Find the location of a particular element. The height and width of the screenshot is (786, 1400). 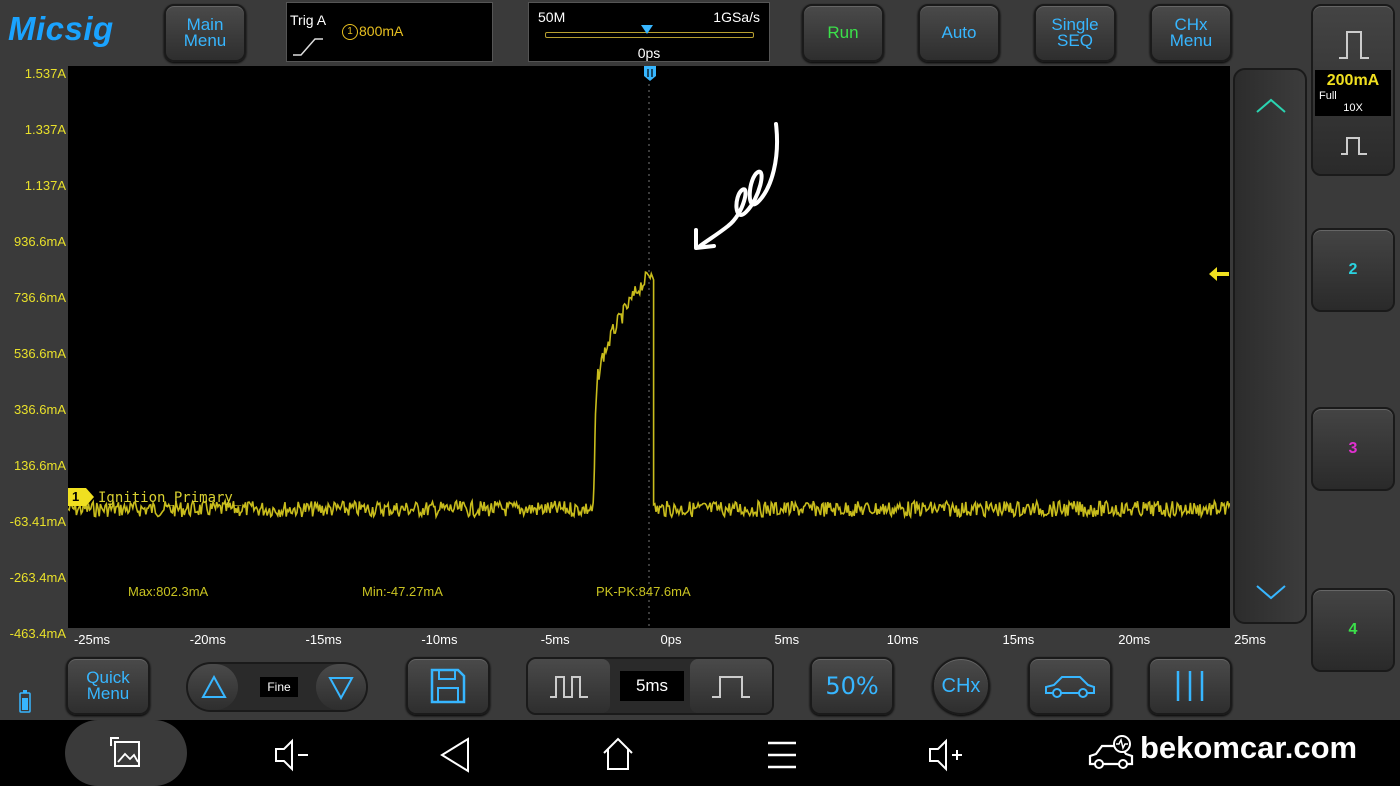

volume-up-icon is located at coordinates (946, 755).